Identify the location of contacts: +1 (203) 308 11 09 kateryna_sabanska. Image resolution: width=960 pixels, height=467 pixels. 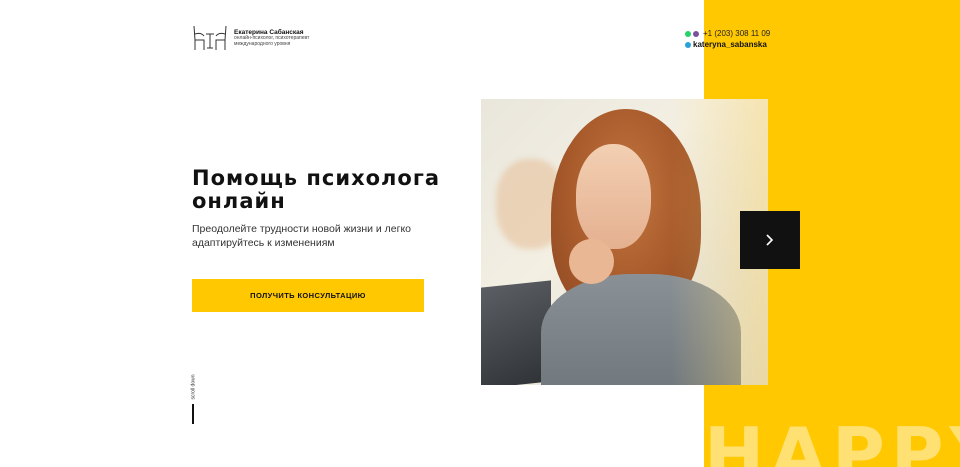
(727, 39).